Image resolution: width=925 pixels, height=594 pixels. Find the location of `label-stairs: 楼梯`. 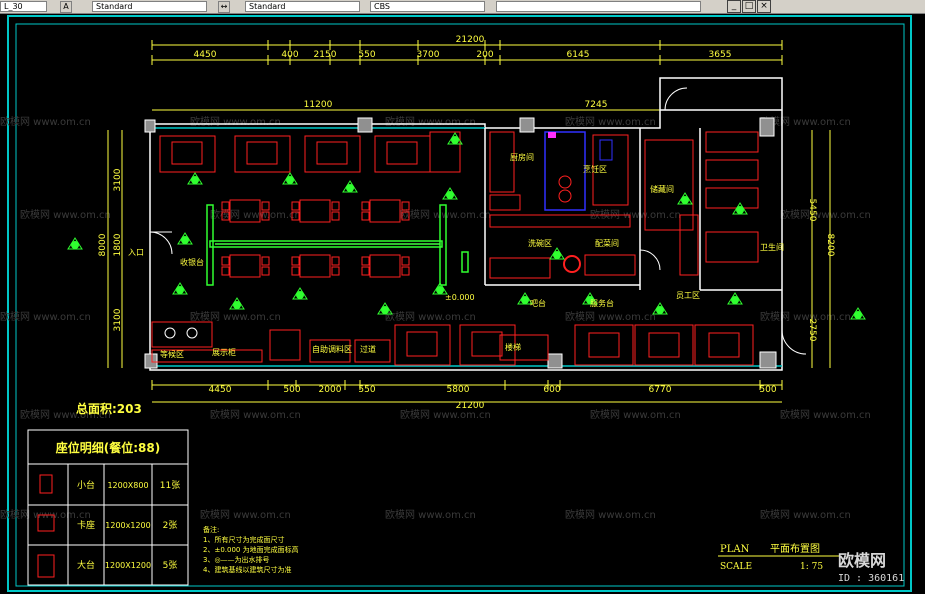

label-stairs: 楼梯 is located at coordinates (513, 347).